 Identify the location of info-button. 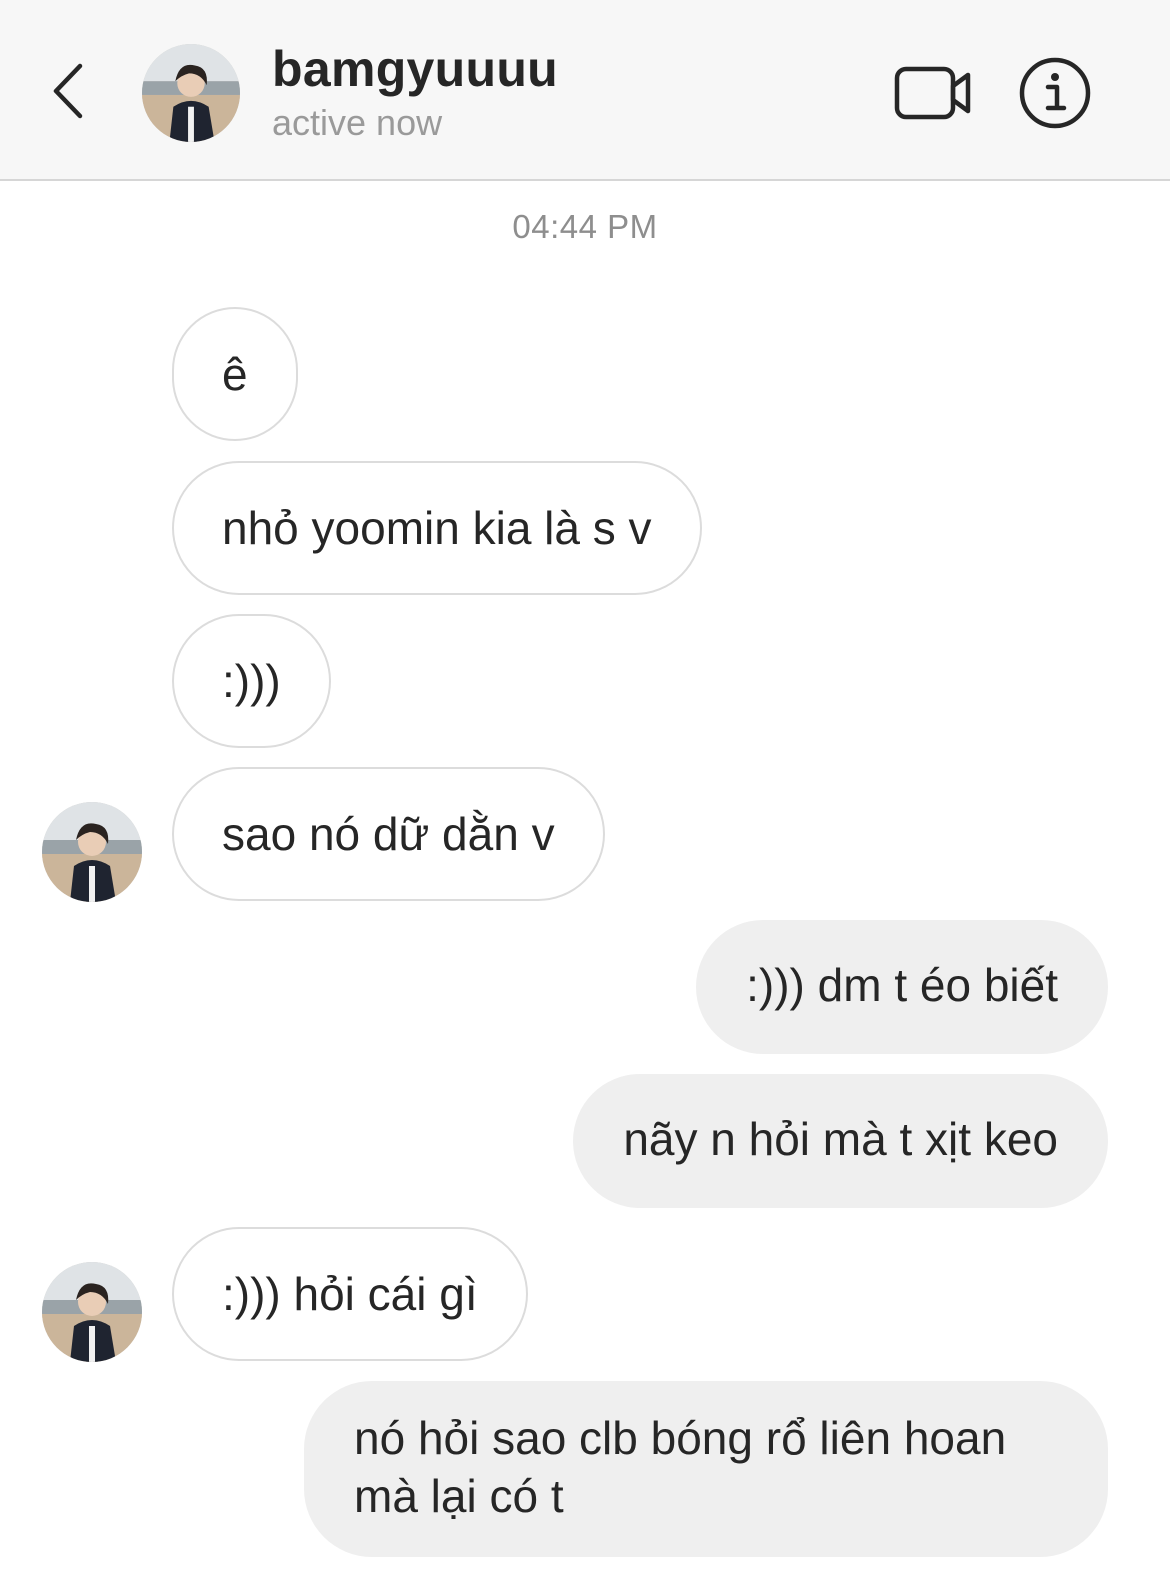
(1055, 93).